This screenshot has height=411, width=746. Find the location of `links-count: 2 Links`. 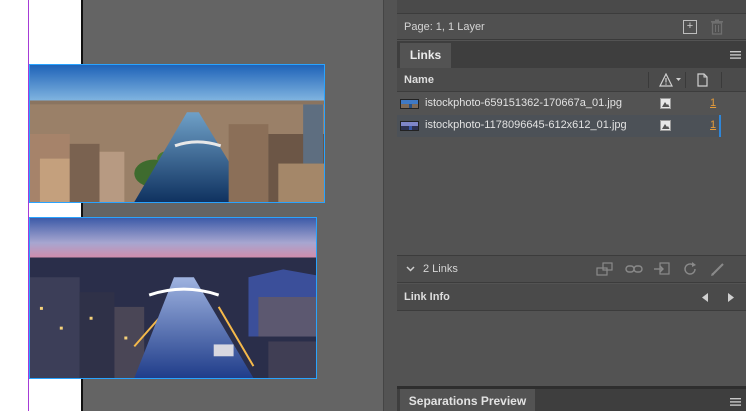

links-count: 2 Links is located at coordinates (440, 269).